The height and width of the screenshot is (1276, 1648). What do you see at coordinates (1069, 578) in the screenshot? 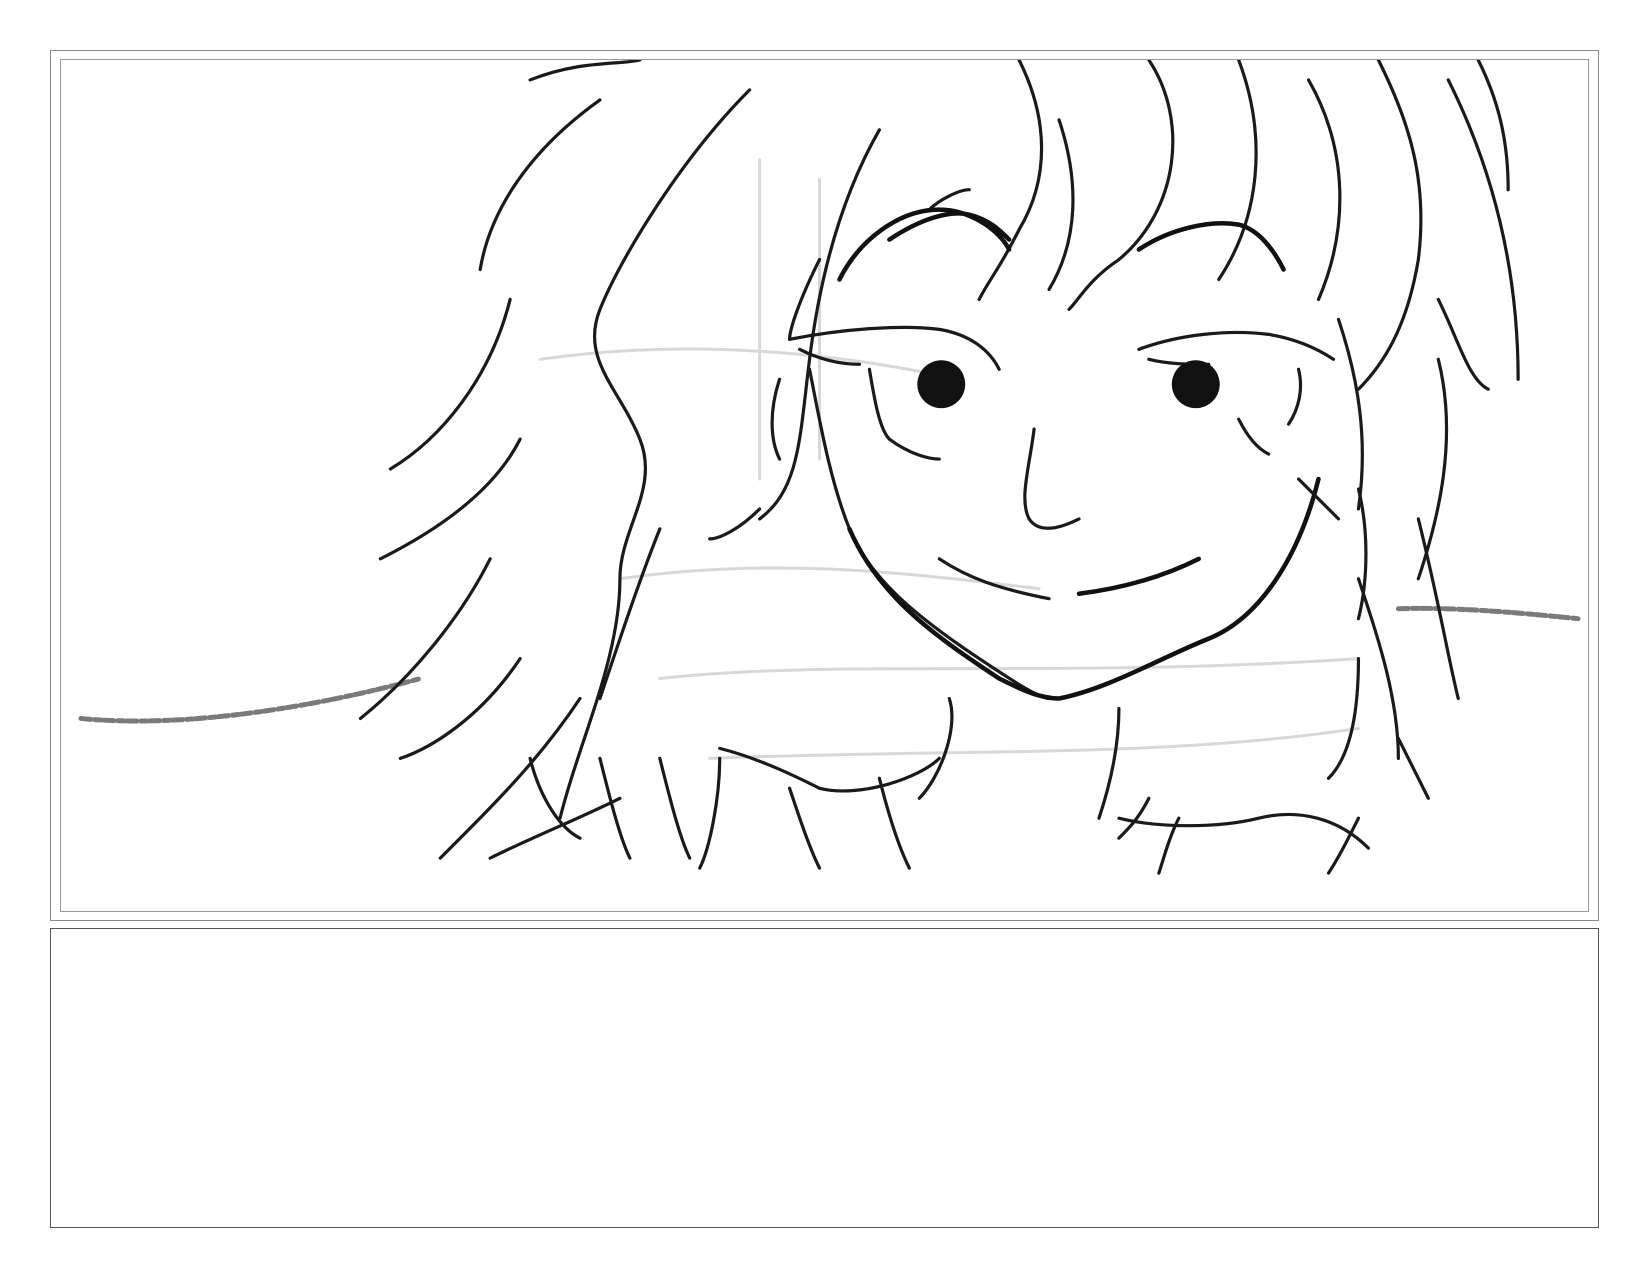
I see `mouth` at bounding box center [1069, 578].